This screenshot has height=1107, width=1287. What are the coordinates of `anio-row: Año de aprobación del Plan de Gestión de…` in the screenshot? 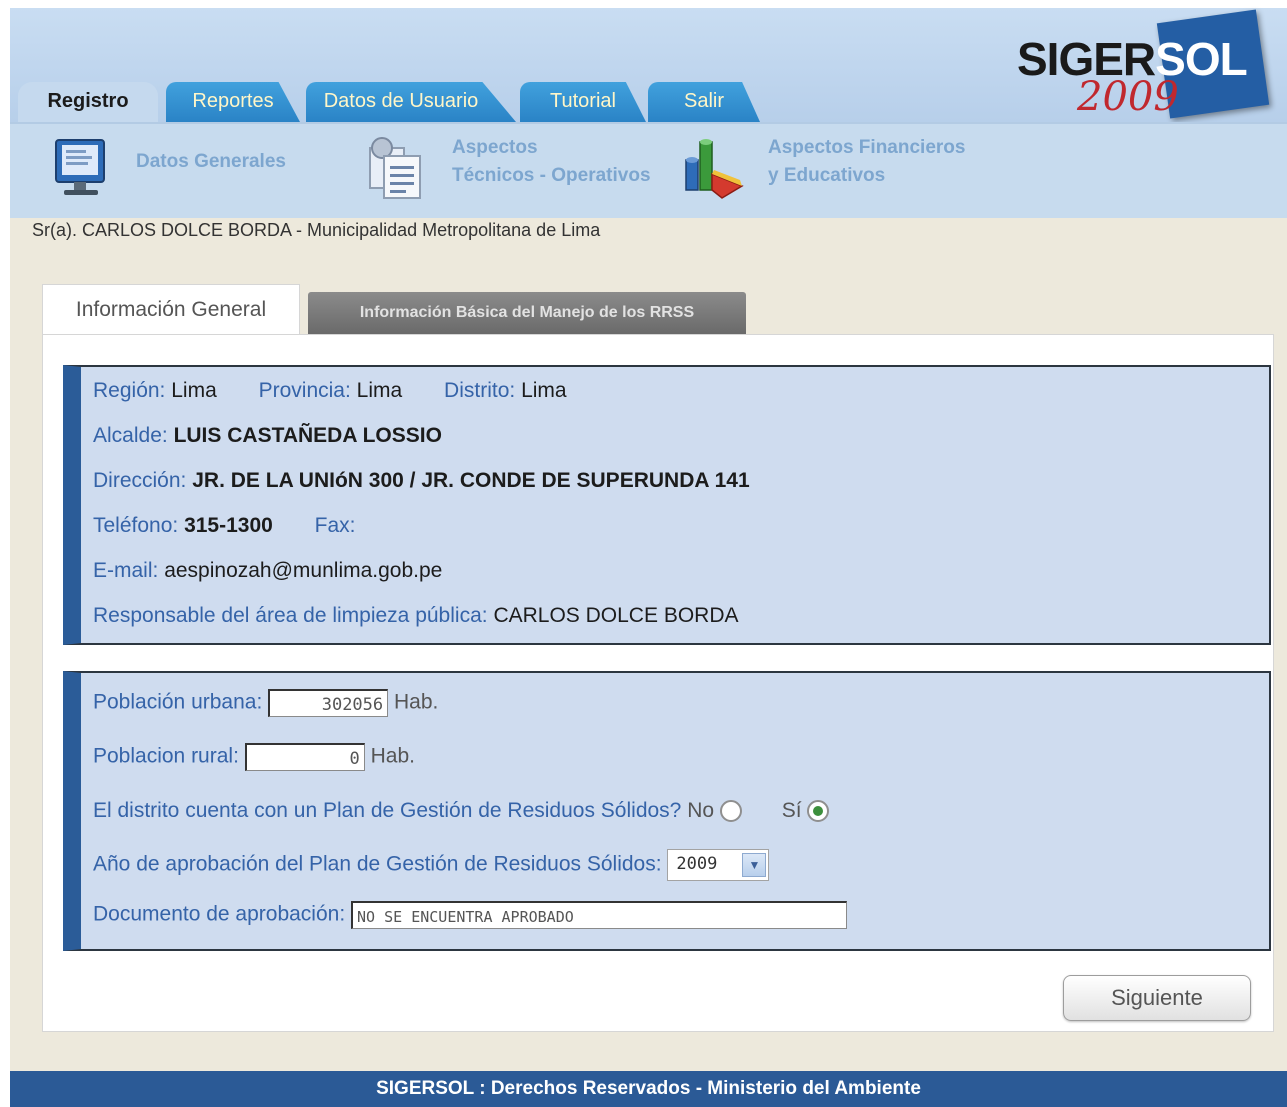 It's located at (431, 865).